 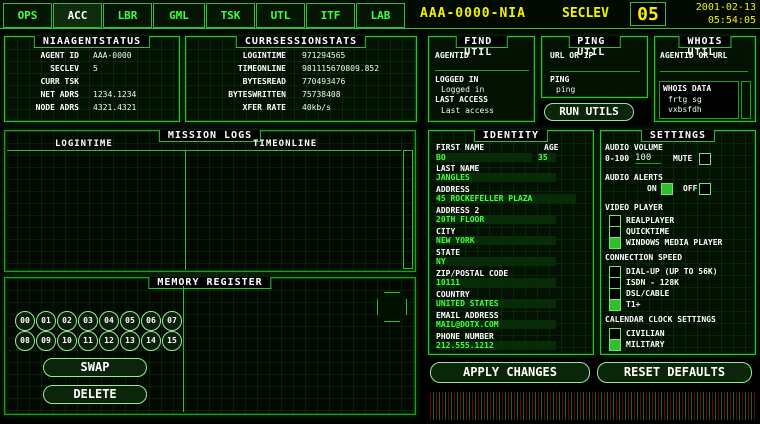 I want to click on realplayer-label: REALPLAYER, so click(x=650, y=220).